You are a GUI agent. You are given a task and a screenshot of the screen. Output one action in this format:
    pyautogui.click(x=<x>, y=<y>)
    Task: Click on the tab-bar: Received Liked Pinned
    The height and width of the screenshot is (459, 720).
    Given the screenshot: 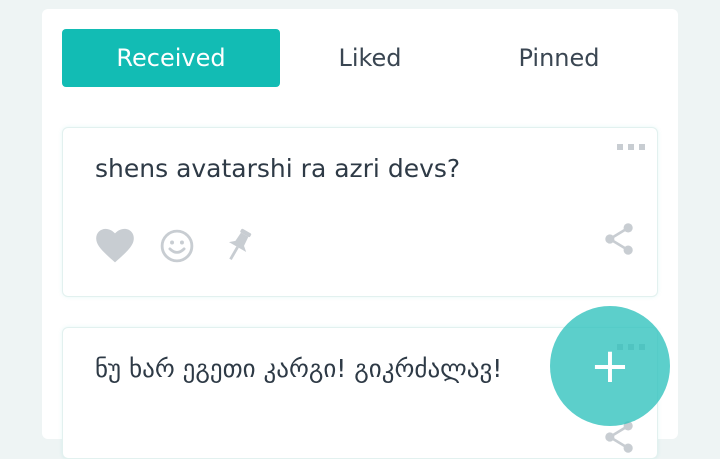 What is the action you would take?
    pyautogui.click(x=360, y=58)
    